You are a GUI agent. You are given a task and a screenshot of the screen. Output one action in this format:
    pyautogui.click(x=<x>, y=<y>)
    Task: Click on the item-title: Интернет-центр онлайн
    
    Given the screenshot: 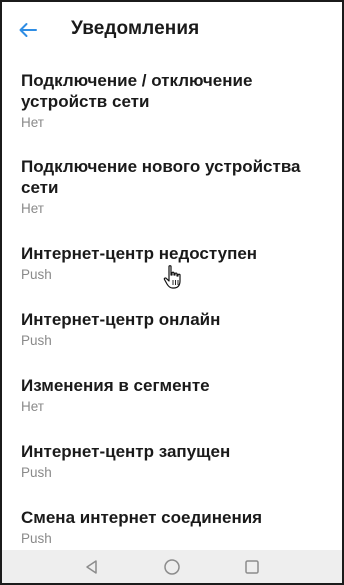 What is the action you would take?
    pyautogui.click(x=121, y=319)
    